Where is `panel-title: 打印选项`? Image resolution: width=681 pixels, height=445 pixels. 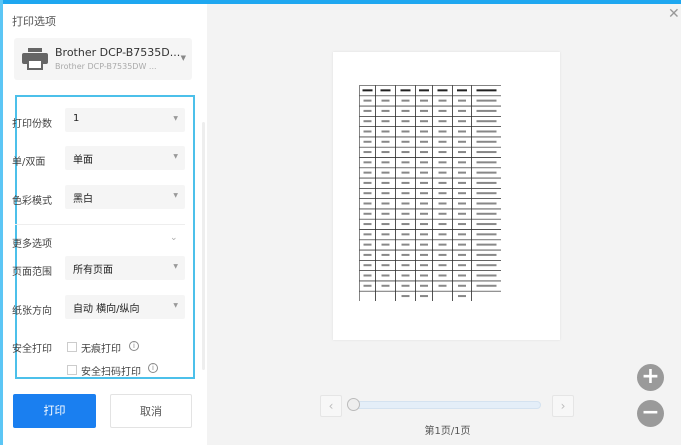 panel-title: 打印选项 is located at coordinates (34, 21).